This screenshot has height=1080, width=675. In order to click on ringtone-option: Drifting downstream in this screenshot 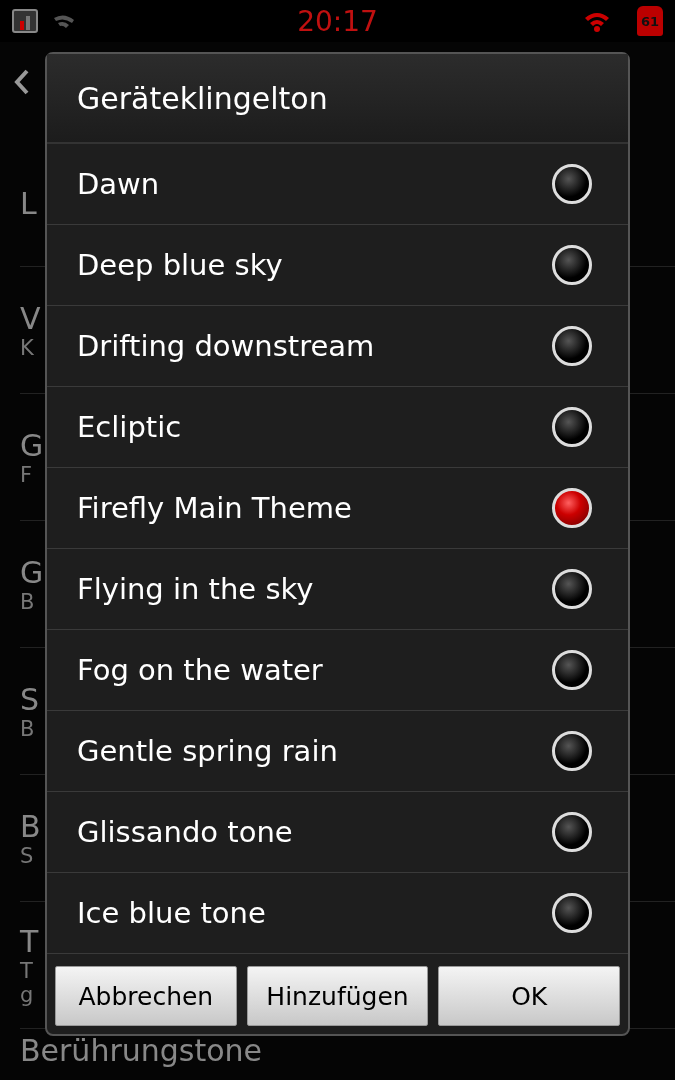, I will do `click(337, 346)`.